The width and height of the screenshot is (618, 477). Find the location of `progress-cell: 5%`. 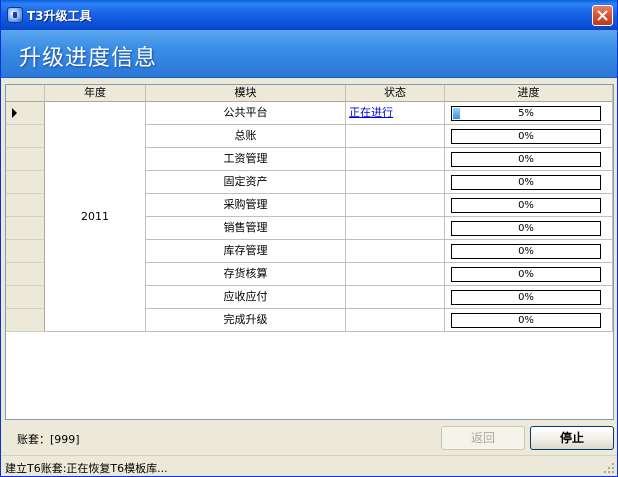

progress-cell: 5% is located at coordinates (529, 113).